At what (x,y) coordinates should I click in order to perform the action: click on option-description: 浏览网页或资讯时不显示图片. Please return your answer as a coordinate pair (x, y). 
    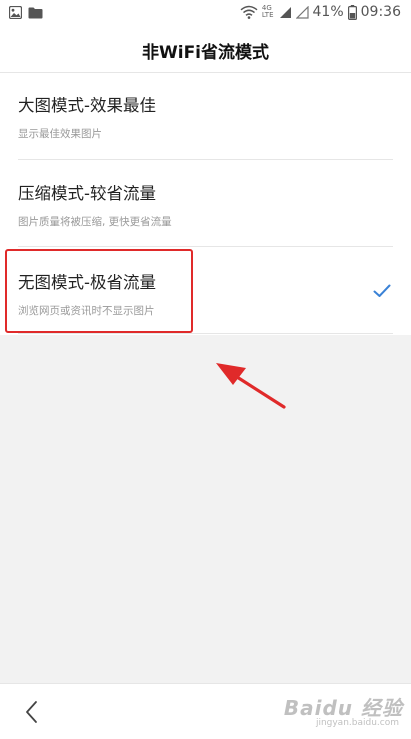
    Looking at the image, I should click on (86, 311).